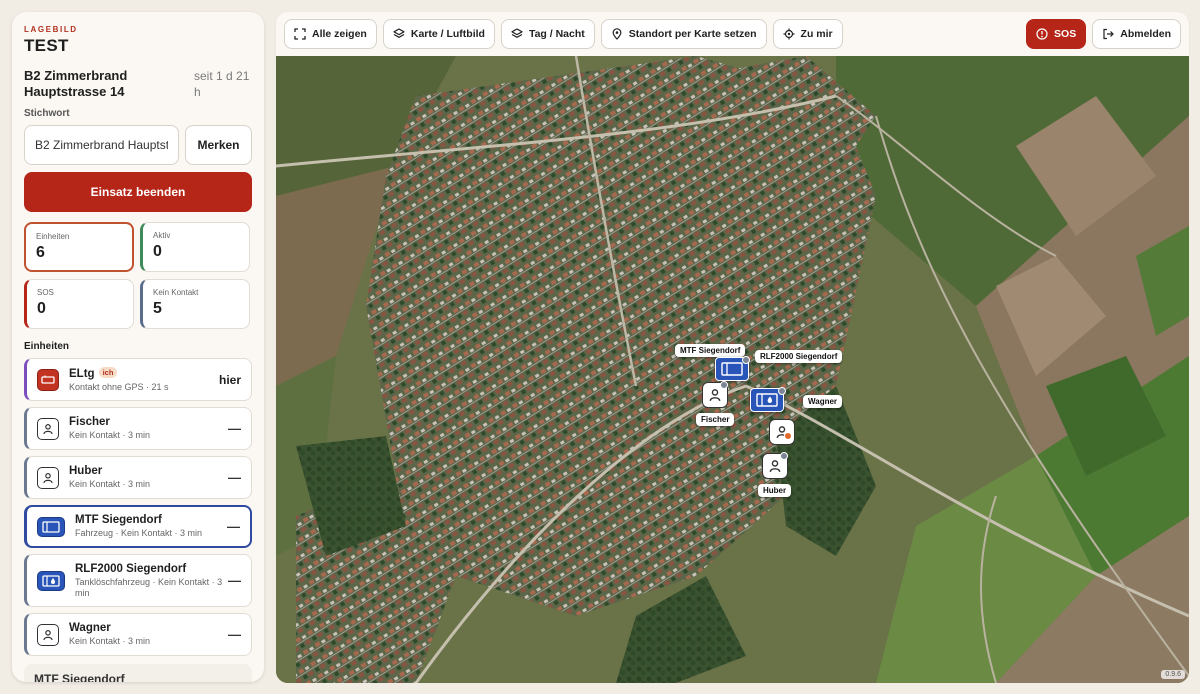 The image size is (1200, 694). I want to click on logout-button: Abmelden, so click(1136, 34).